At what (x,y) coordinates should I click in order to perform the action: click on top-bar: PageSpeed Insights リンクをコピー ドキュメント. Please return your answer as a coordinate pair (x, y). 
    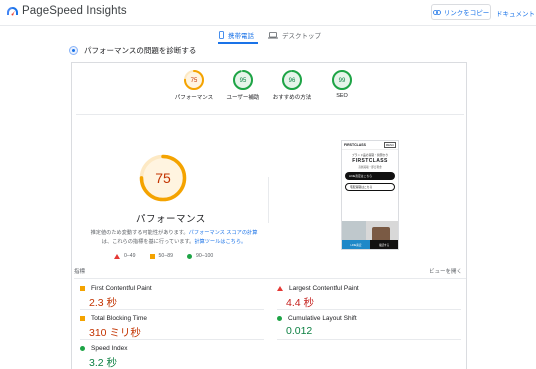
    Looking at the image, I should click on (268, 13).